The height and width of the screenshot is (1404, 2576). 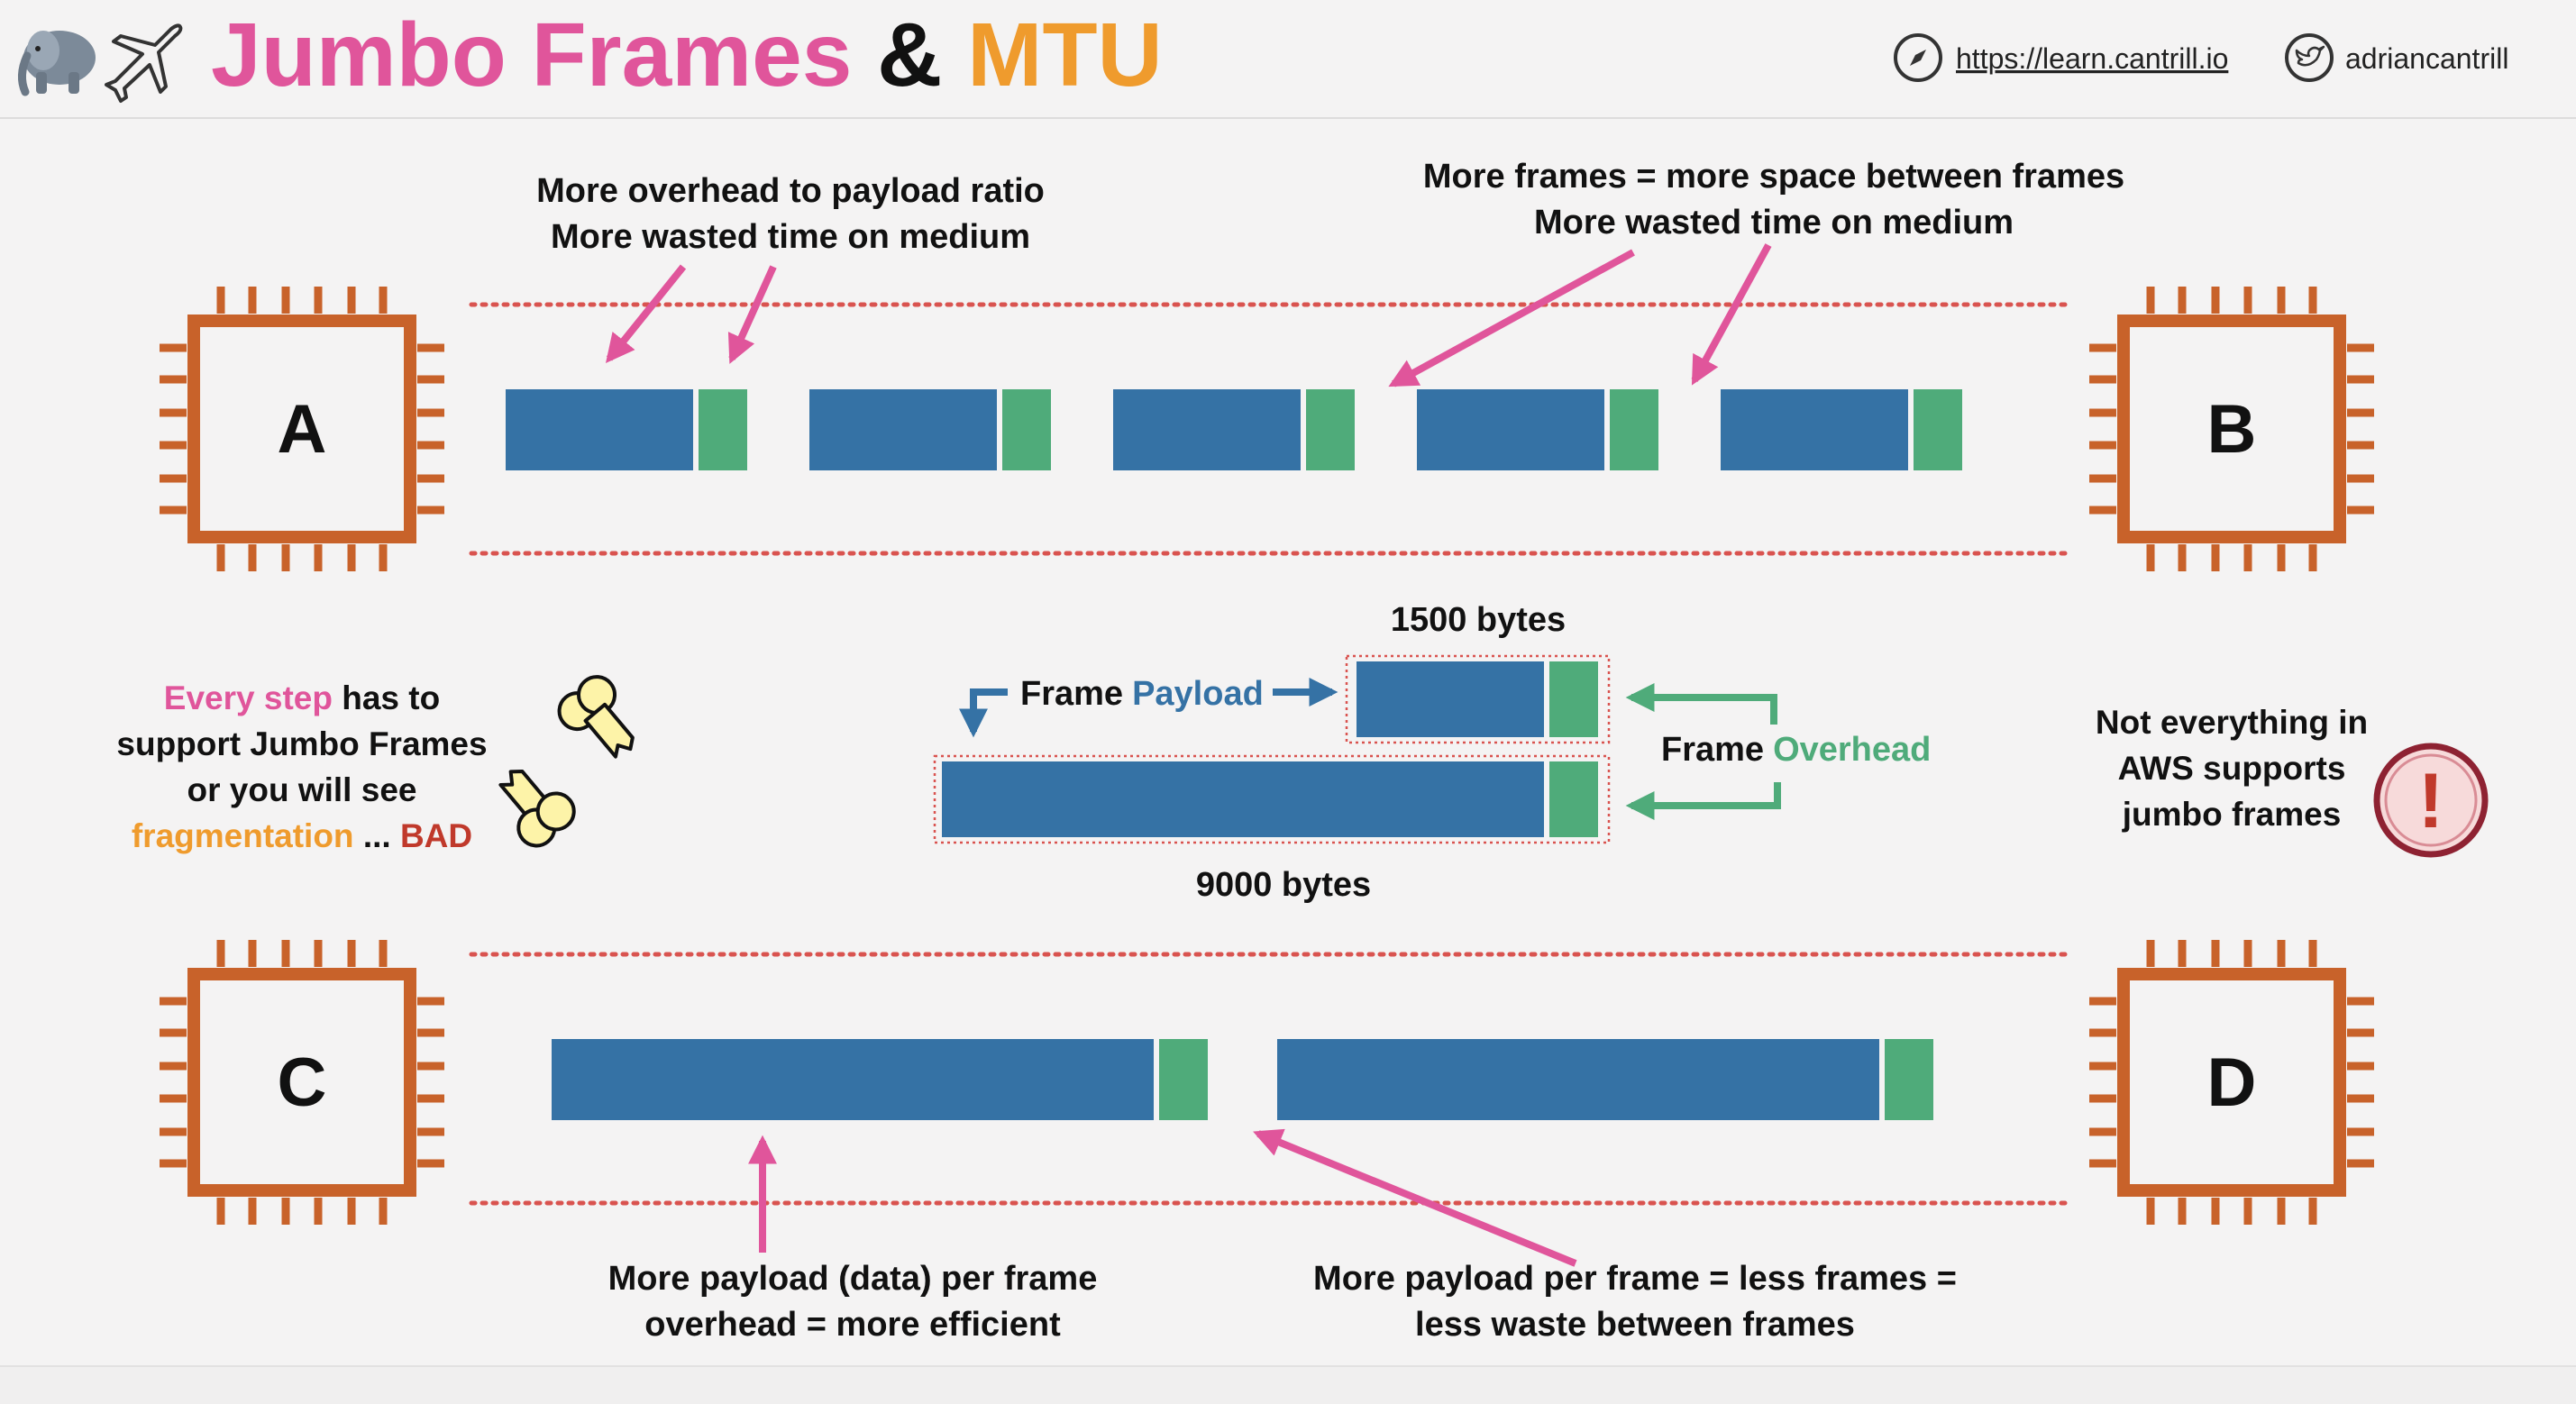 What do you see at coordinates (790, 237) in the screenshot?
I see `top-left-annotation-line2: More wasted time on medium` at bounding box center [790, 237].